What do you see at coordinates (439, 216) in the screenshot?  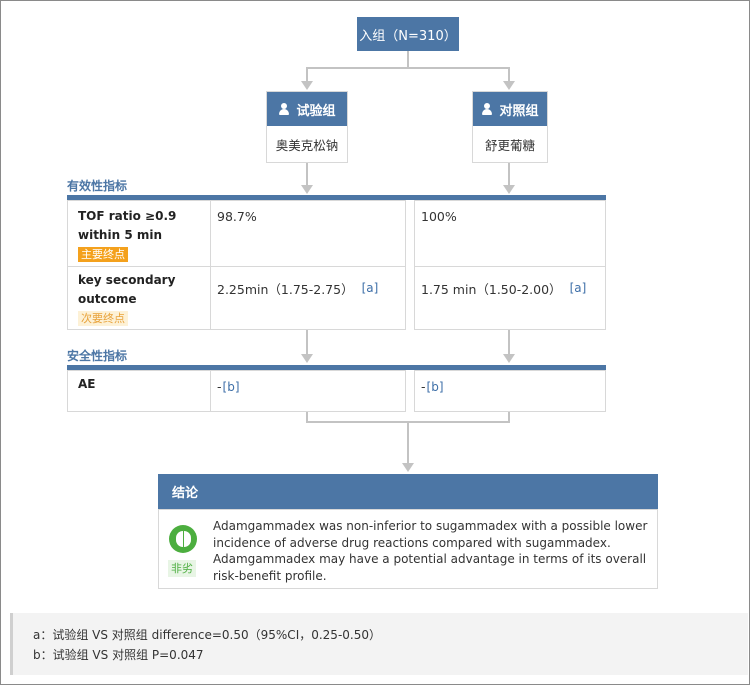 I see `efficacy-control-value-text: 100%` at bounding box center [439, 216].